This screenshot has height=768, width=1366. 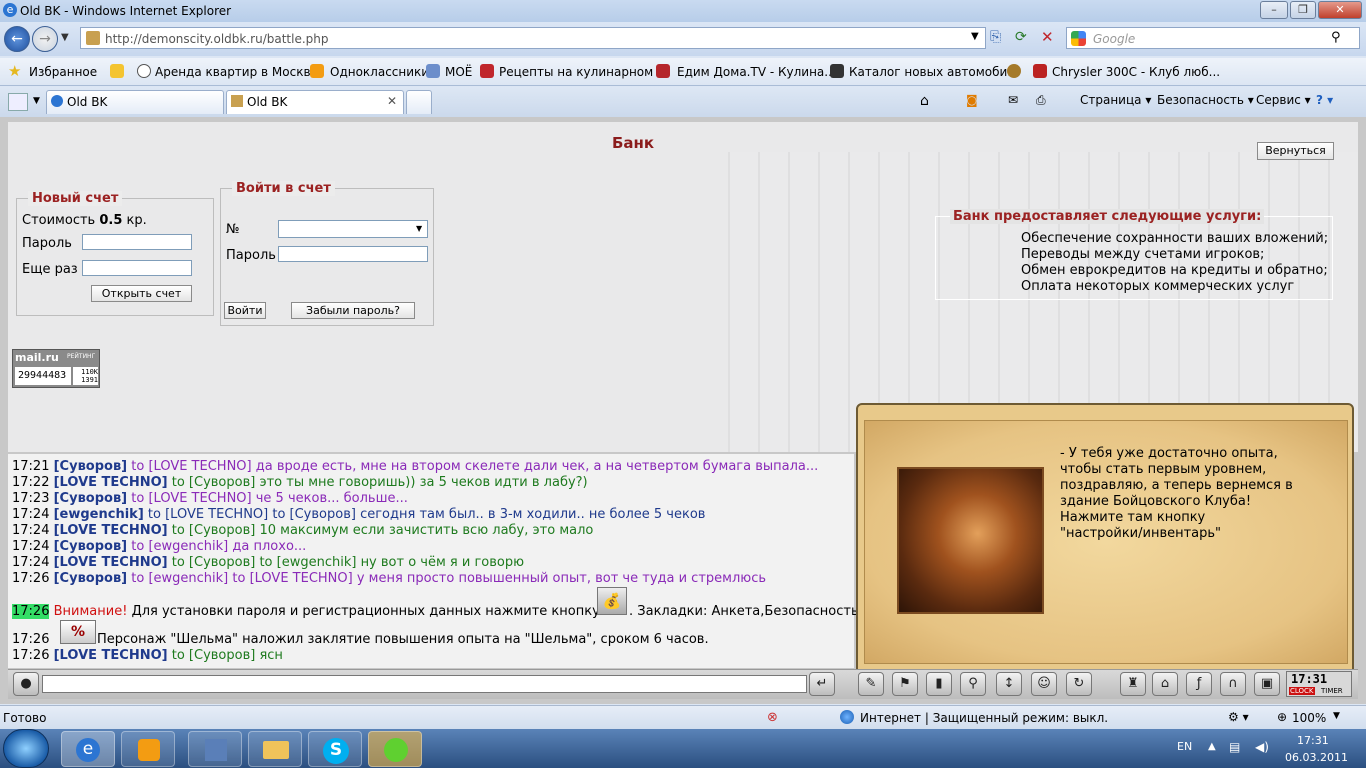 I want to click on exit-icon: ▮, so click(x=939, y=684).